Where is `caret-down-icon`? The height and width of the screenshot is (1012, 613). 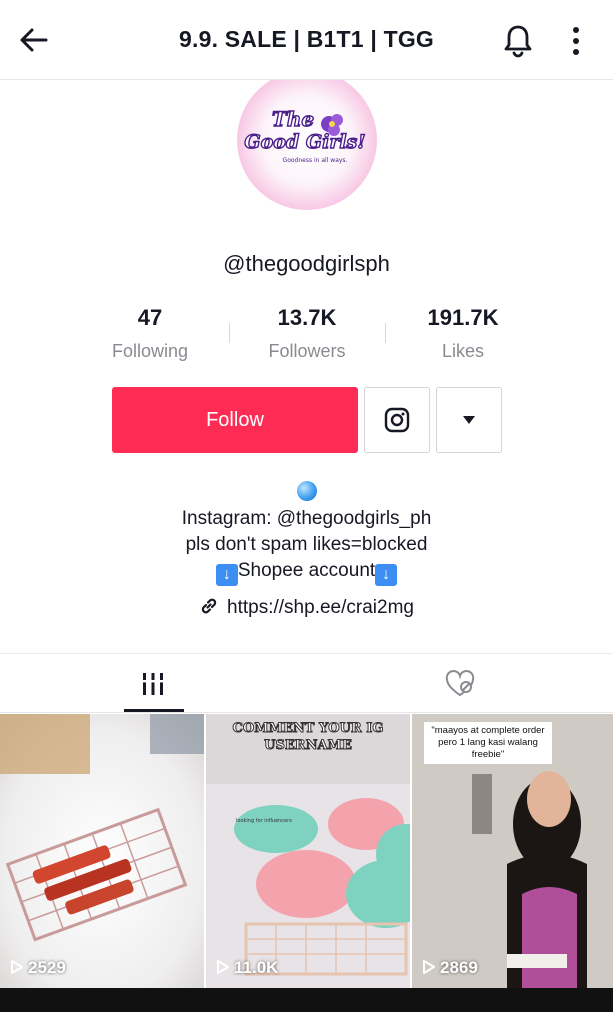
caret-down-icon is located at coordinates (469, 420).